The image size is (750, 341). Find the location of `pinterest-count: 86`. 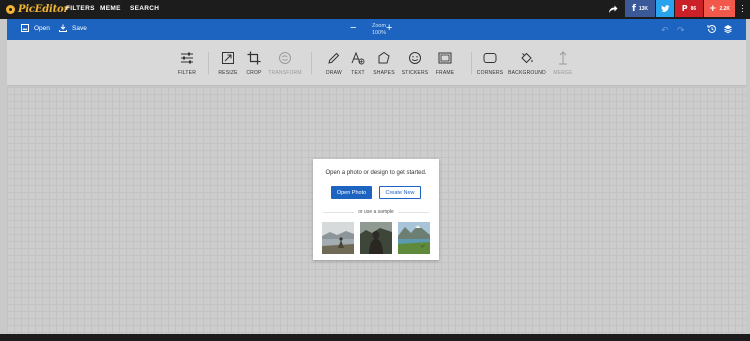

pinterest-count: 86 is located at coordinates (693, 8).